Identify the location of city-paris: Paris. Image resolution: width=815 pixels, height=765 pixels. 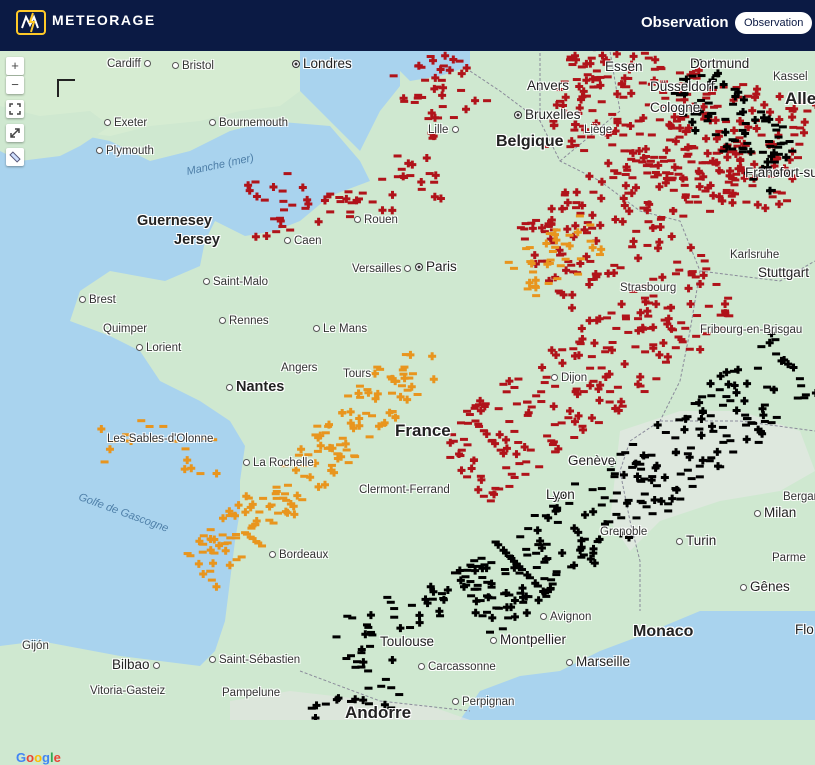
(436, 266).